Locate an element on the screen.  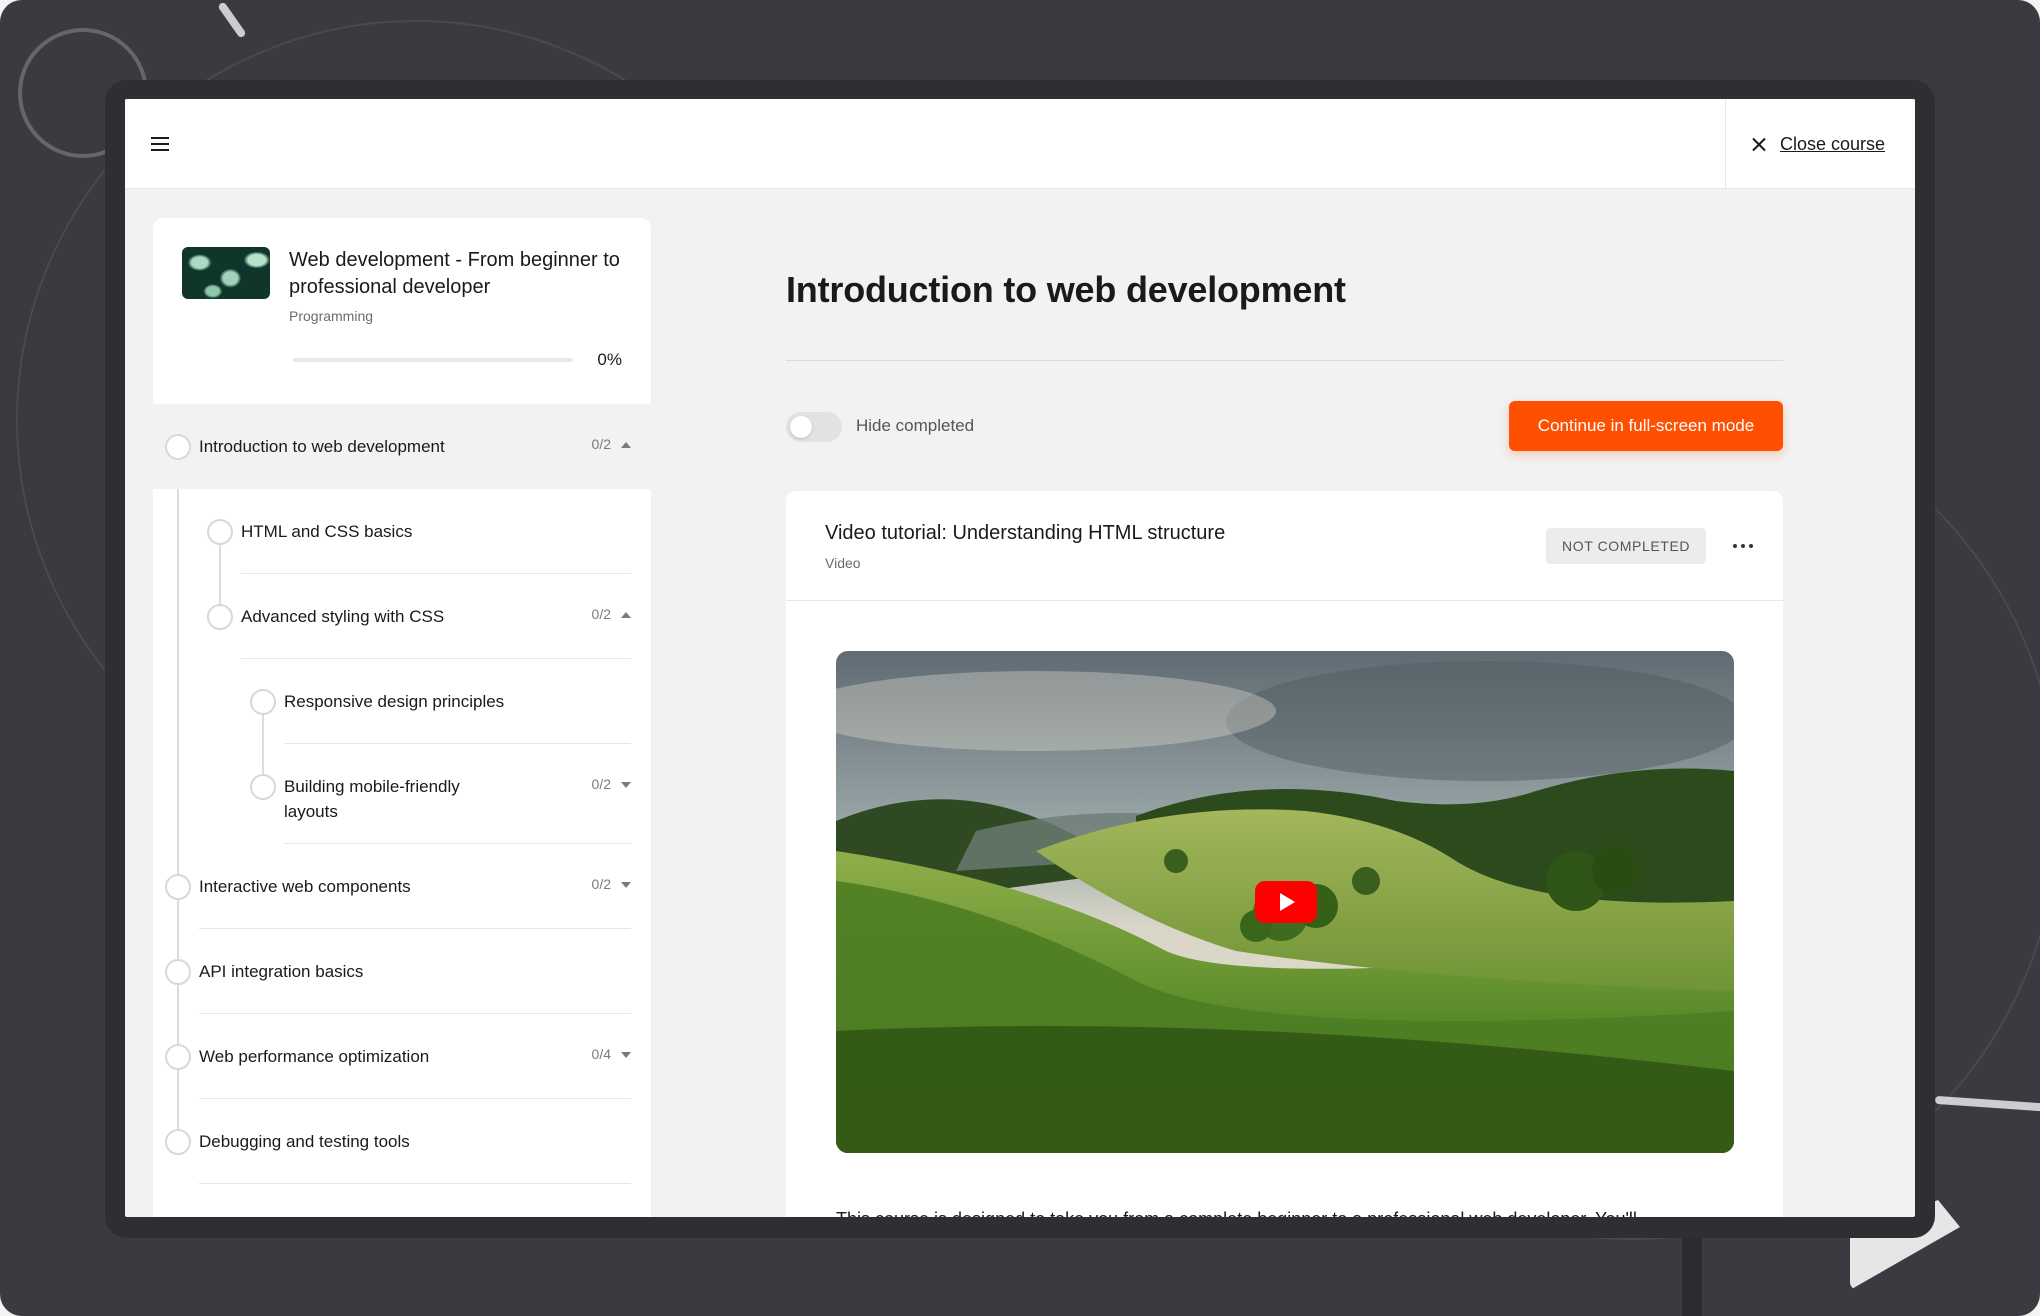
outline-item: HTML and CSS basics is located at coordinates (402, 531).